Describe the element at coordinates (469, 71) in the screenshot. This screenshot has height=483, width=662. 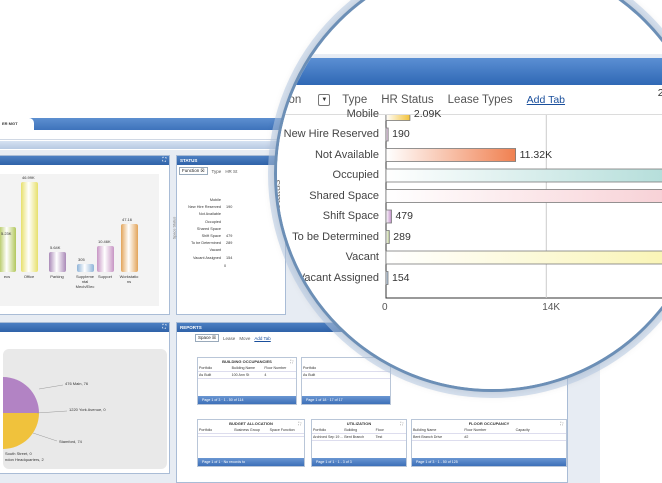
I see `lens-panel-header` at that location.